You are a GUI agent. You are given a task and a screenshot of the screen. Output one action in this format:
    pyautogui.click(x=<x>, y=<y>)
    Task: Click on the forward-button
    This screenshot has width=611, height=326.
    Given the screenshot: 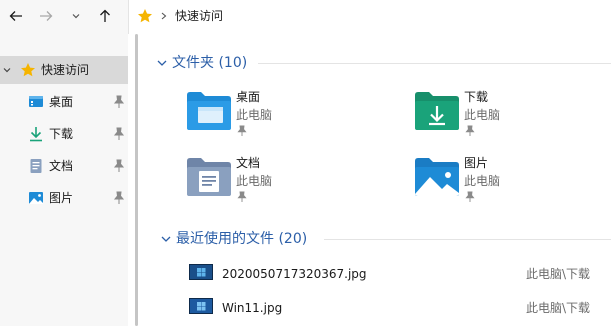 What is the action you would take?
    pyautogui.click(x=46, y=16)
    